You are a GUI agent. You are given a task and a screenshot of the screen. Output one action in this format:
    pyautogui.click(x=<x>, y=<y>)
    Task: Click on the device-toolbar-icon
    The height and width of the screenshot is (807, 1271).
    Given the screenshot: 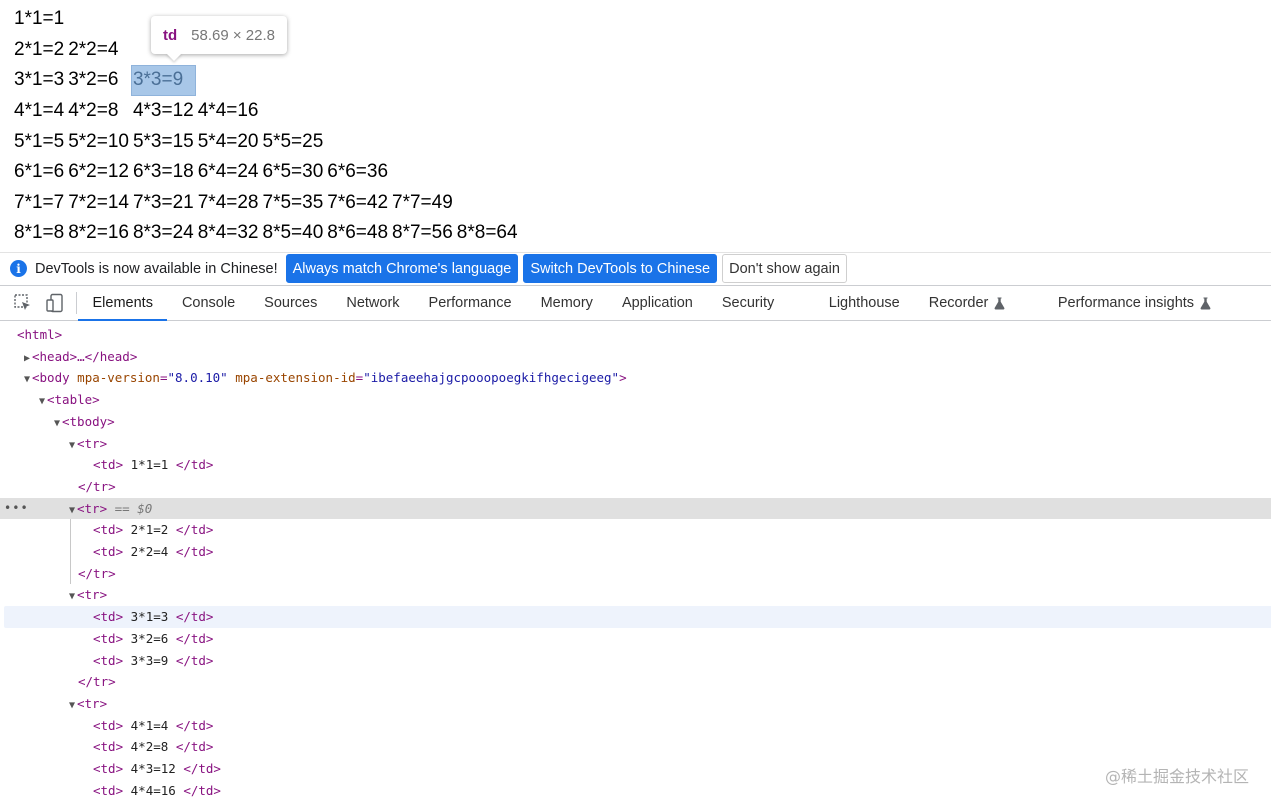 What is the action you would take?
    pyautogui.click(x=55, y=303)
    